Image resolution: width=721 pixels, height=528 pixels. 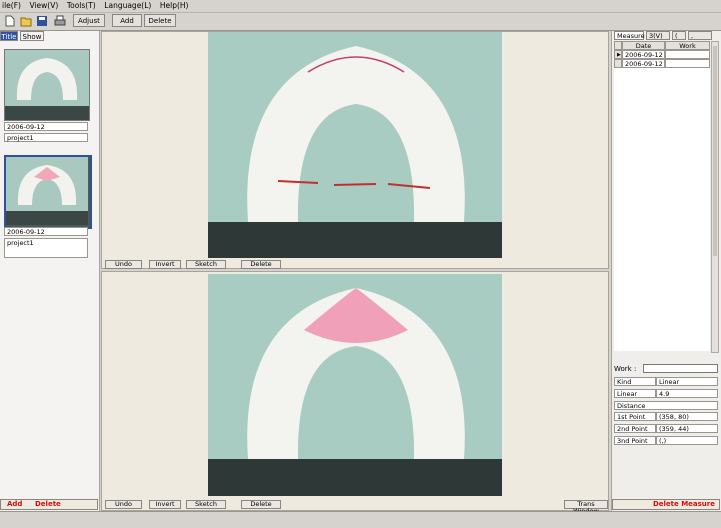 What do you see at coordinates (679, 35) in the screenshot?
I see `tab-paren: (` at bounding box center [679, 35].